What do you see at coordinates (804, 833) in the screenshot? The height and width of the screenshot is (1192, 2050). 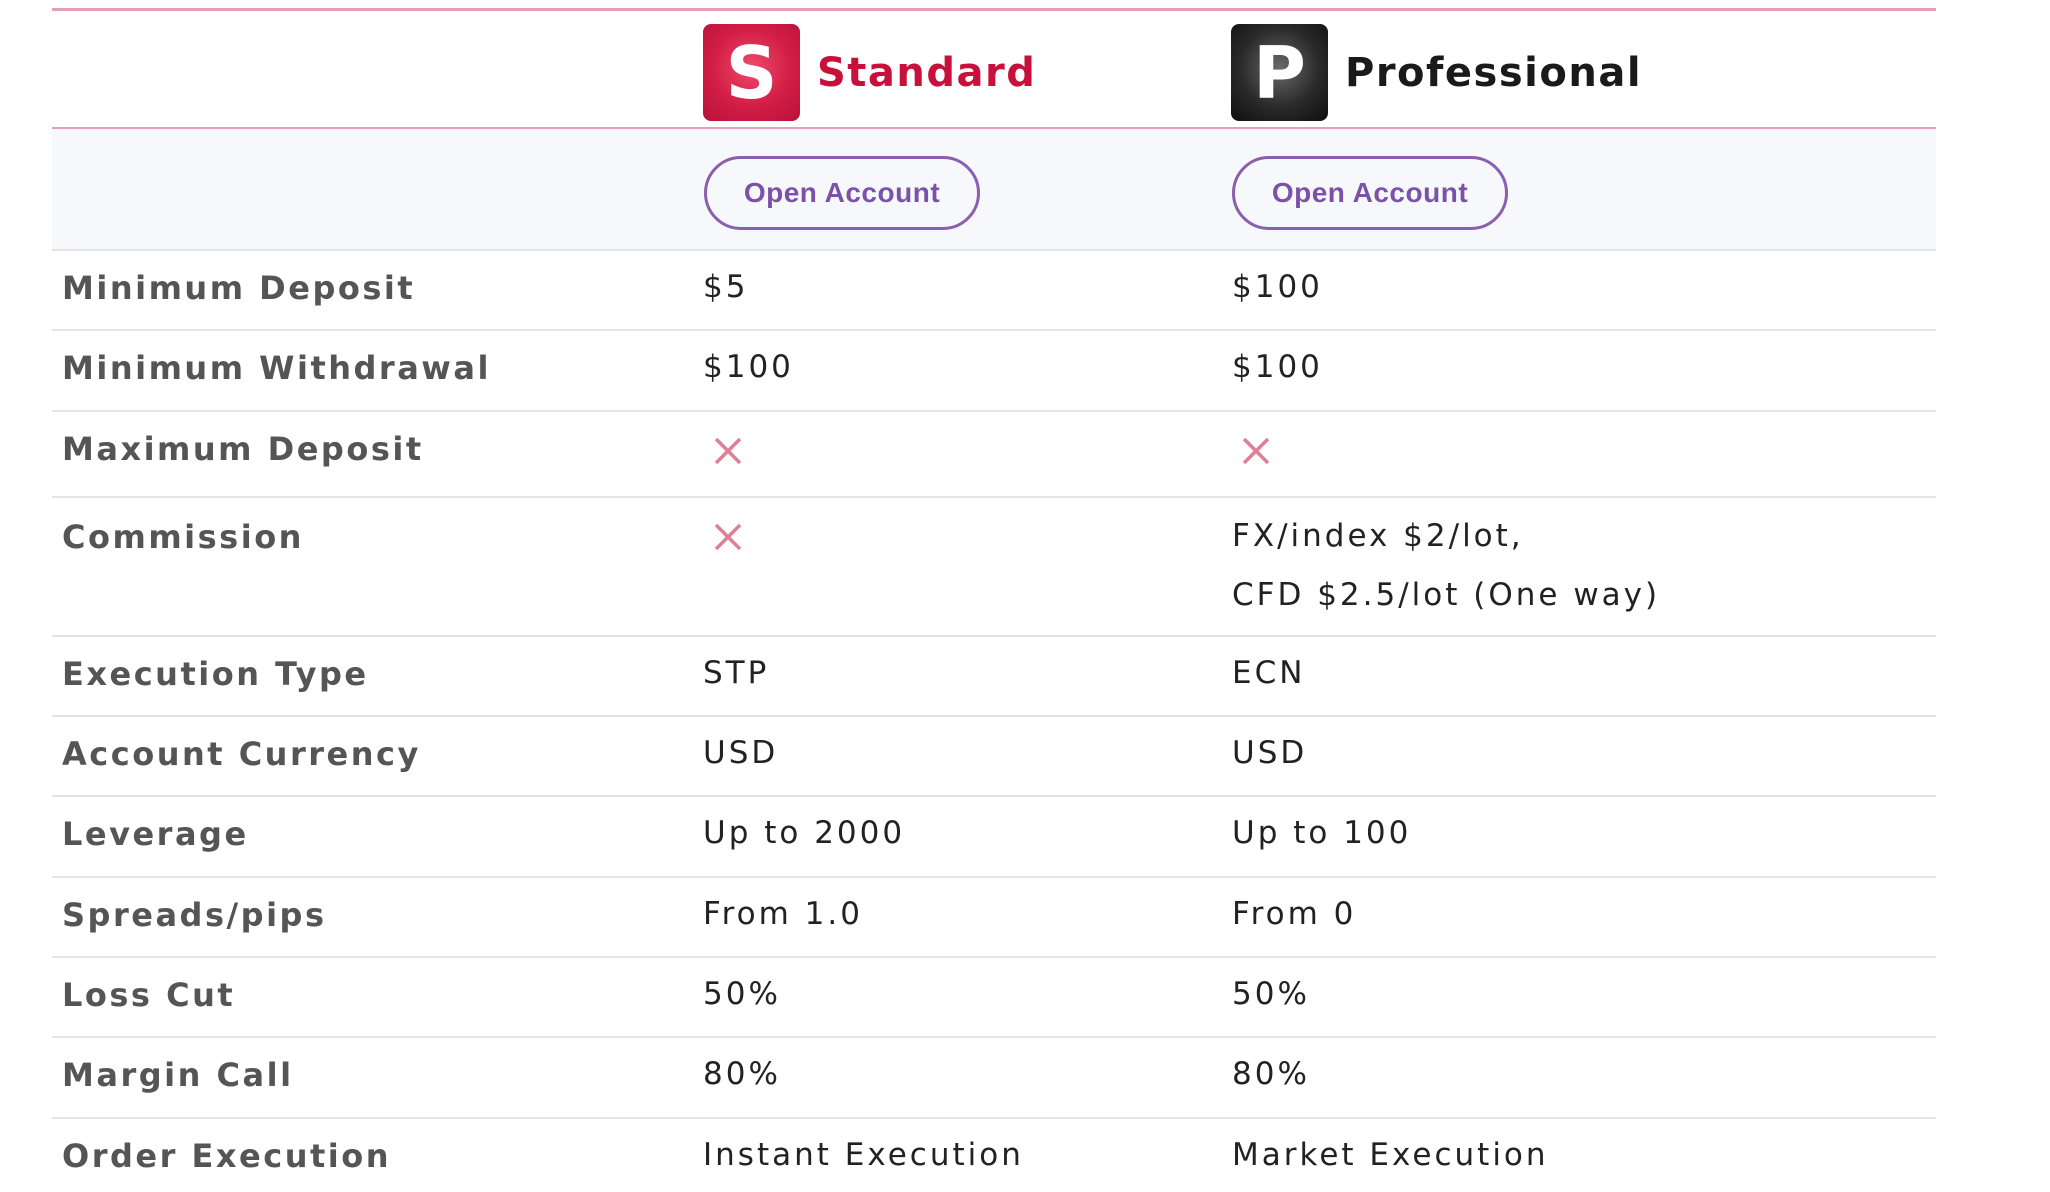 I see `standard-value: Up to 2000` at bounding box center [804, 833].